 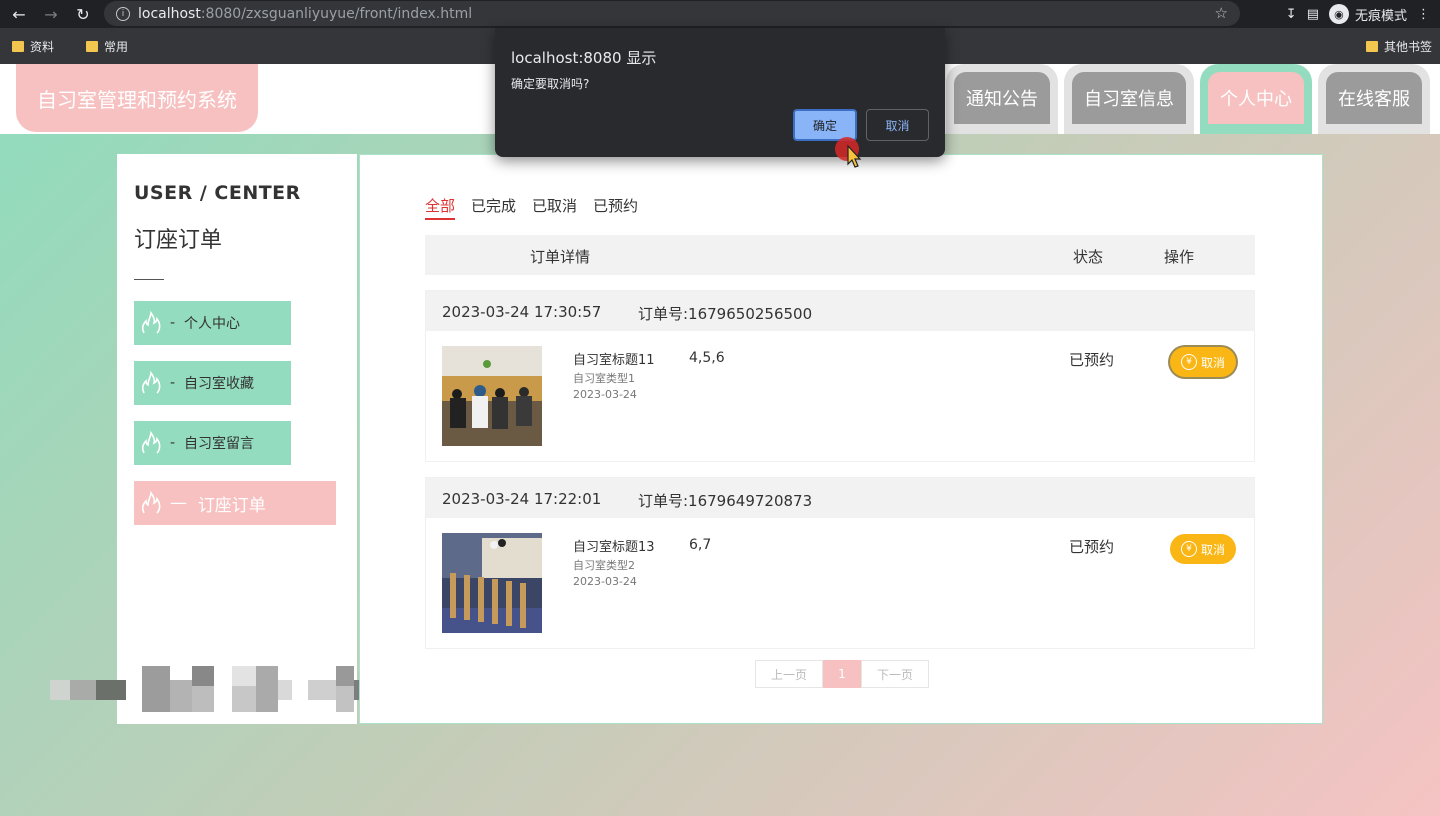 I want to click on top-nav: 通知公告 自习室信息 个人中心 在线客服, so click(x=1188, y=99).